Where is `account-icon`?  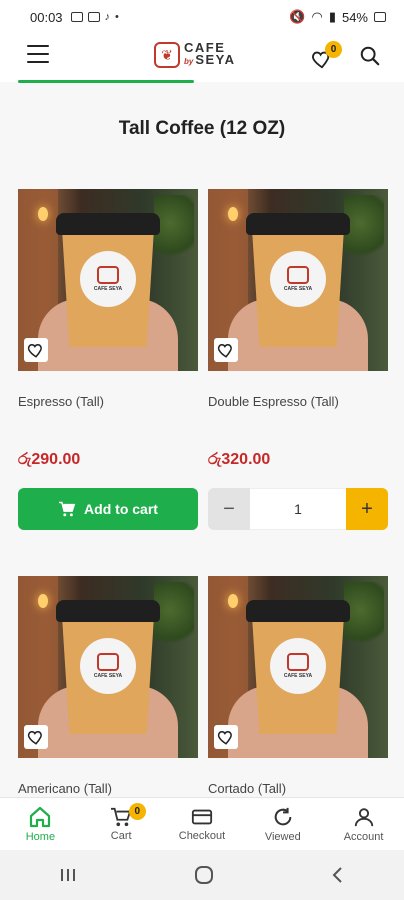 account-icon is located at coordinates (363, 816).